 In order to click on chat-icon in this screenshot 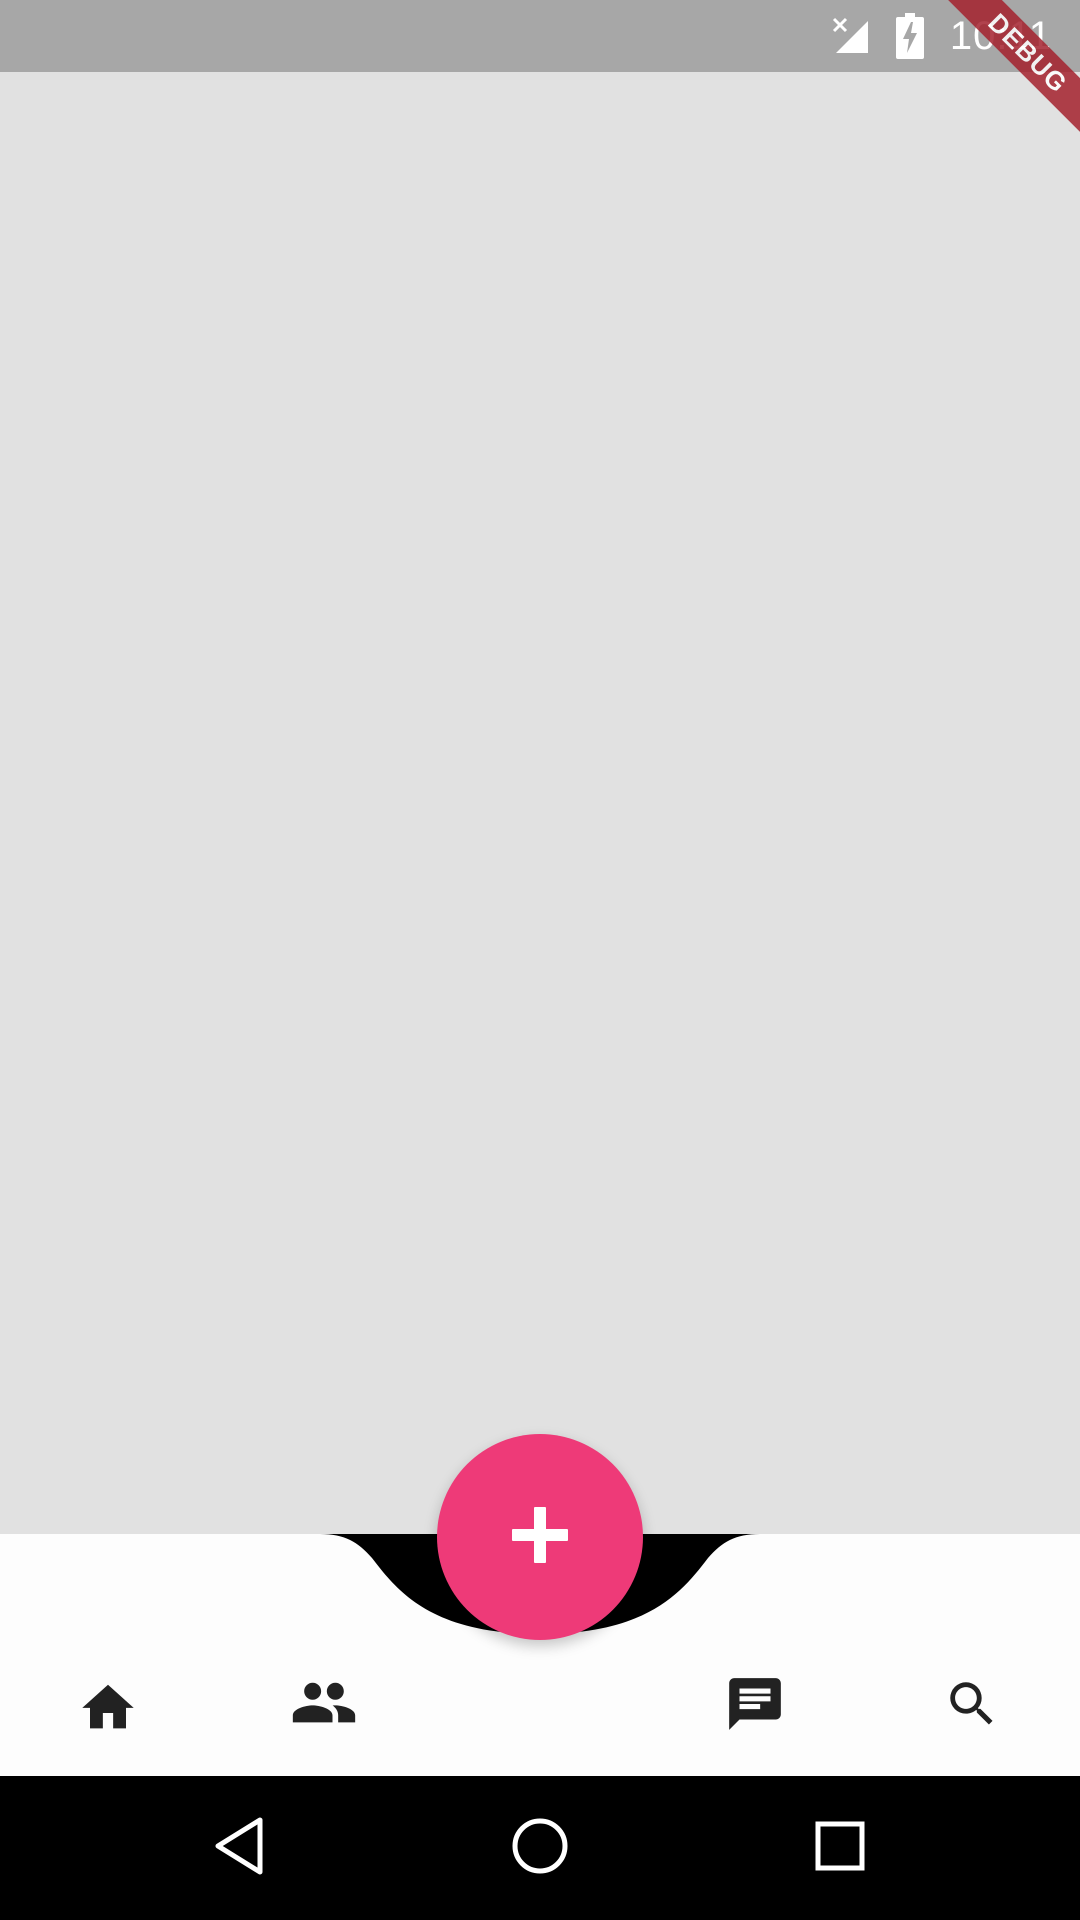, I will do `click(755, 1706)`.